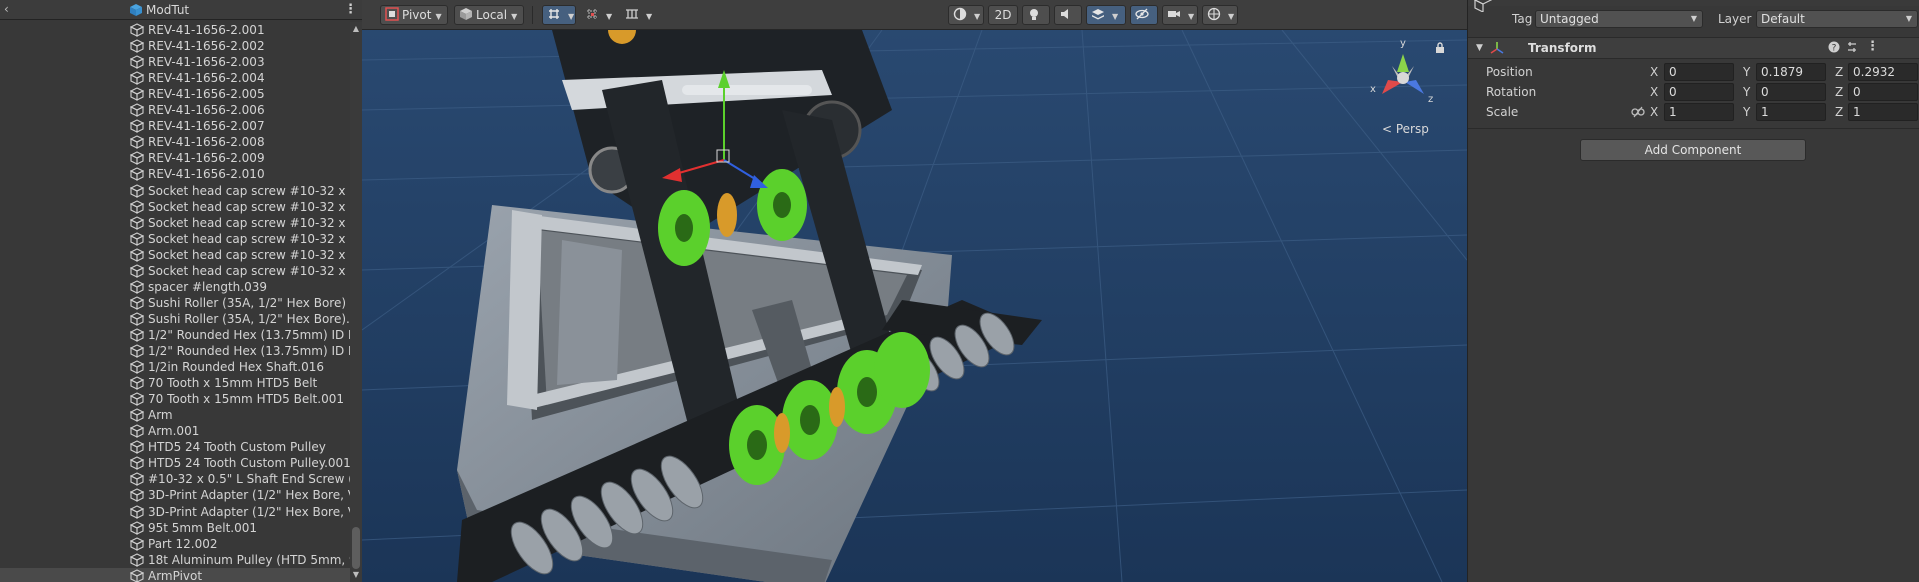 This screenshot has width=1919, height=582. What do you see at coordinates (175, 126) in the screenshot?
I see `hierarchy-item: REV-41-1656-2.007` at bounding box center [175, 126].